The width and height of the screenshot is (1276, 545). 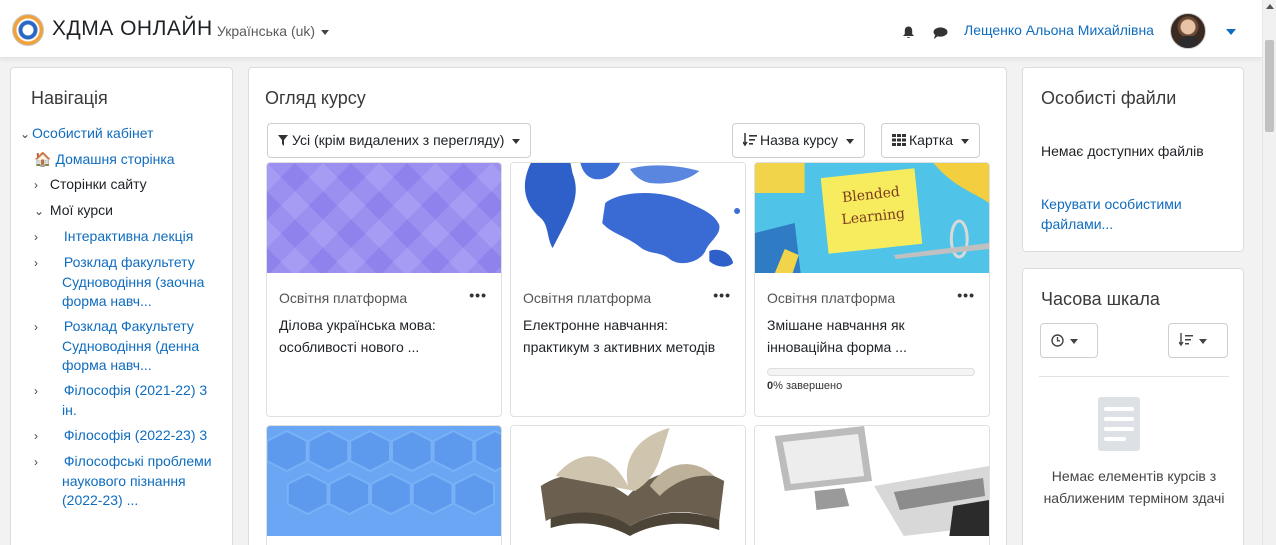 What do you see at coordinates (43, 159) in the screenshot?
I see `home-icon: 🏠` at bounding box center [43, 159].